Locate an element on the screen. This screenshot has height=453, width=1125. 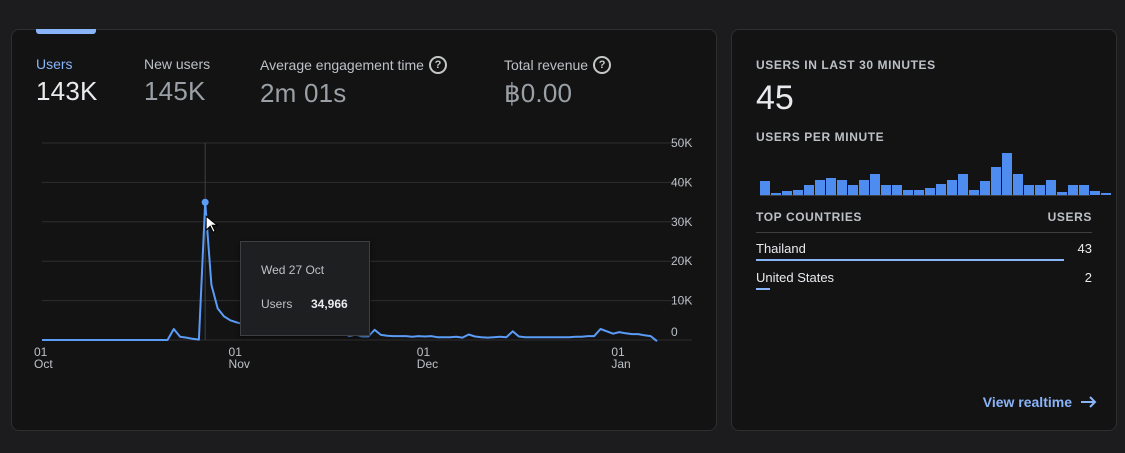
y-tick-label: 50K is located at coordinates (681, 143).